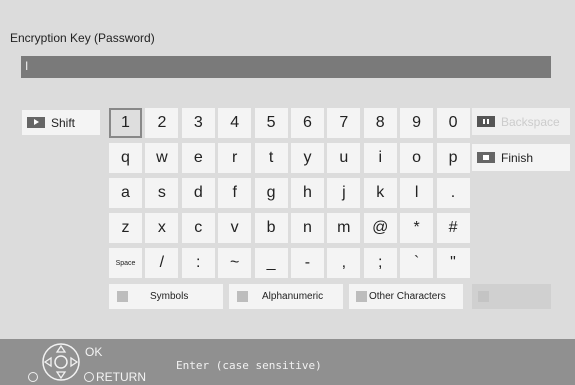 Image resolution: width=575 pixels, height=385 pixels. Describe the element at coordinates (121, 377) in the screenshot. I see `return-label: RETURN` at that location.